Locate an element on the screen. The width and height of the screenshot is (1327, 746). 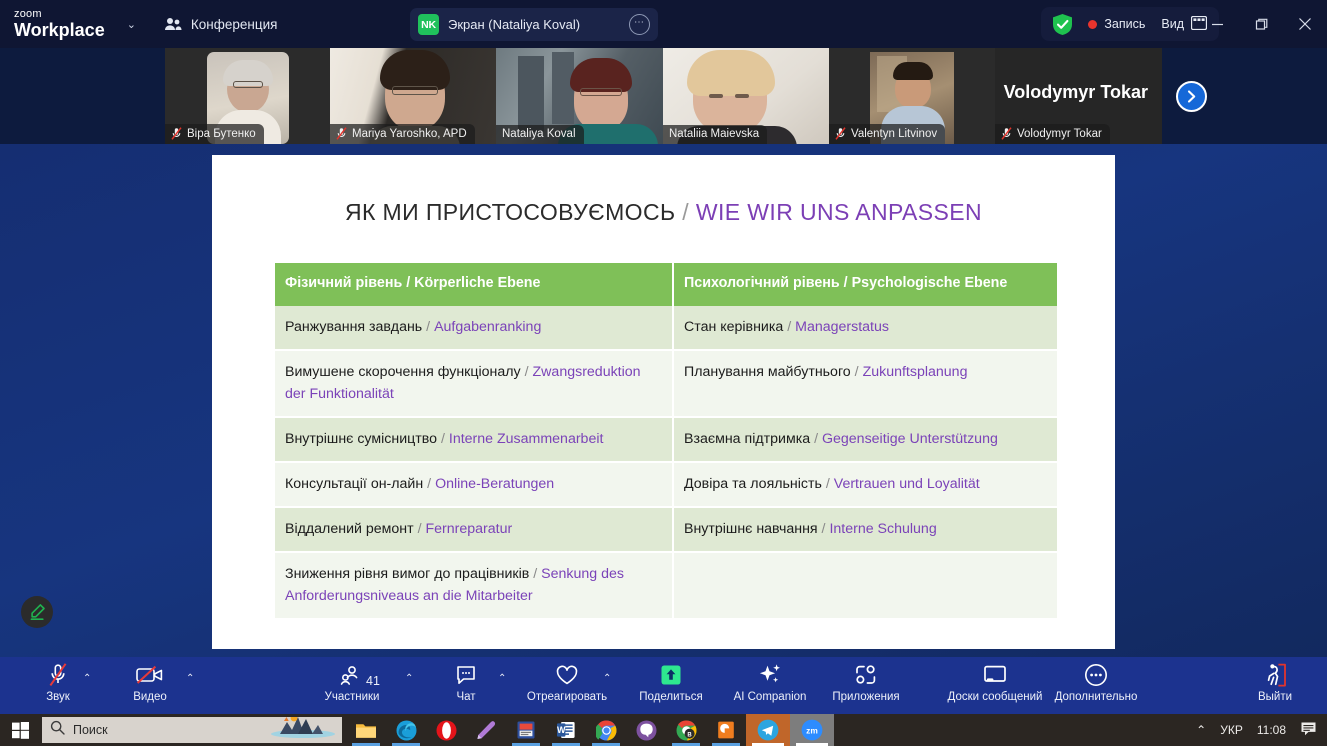
participant-name-badge: Nataliia Maievska is located at coordinates (715, 134).